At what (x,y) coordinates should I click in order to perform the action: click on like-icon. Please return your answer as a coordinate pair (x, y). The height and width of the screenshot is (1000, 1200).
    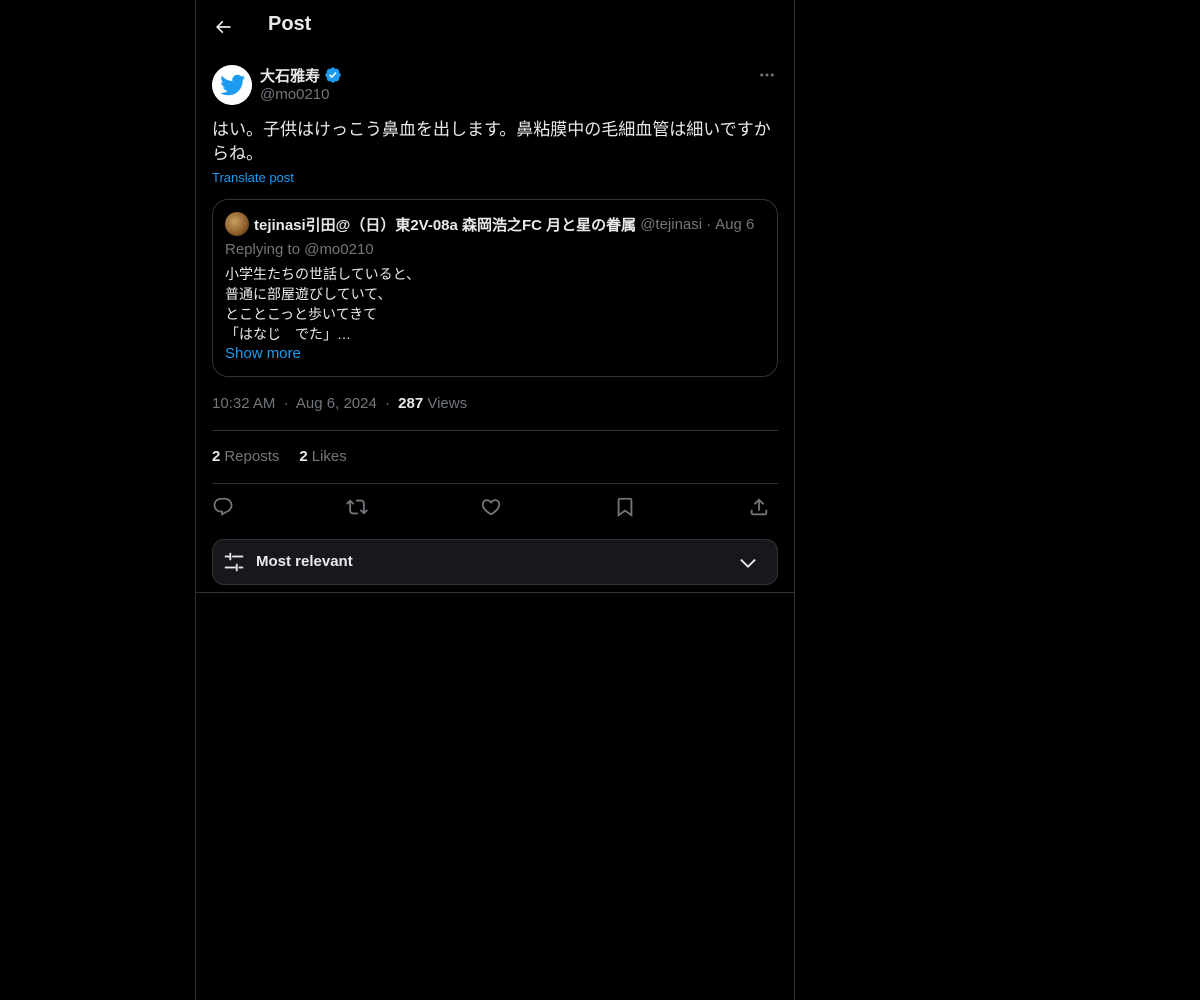
    Looking at the image, I should click on (491, 507).